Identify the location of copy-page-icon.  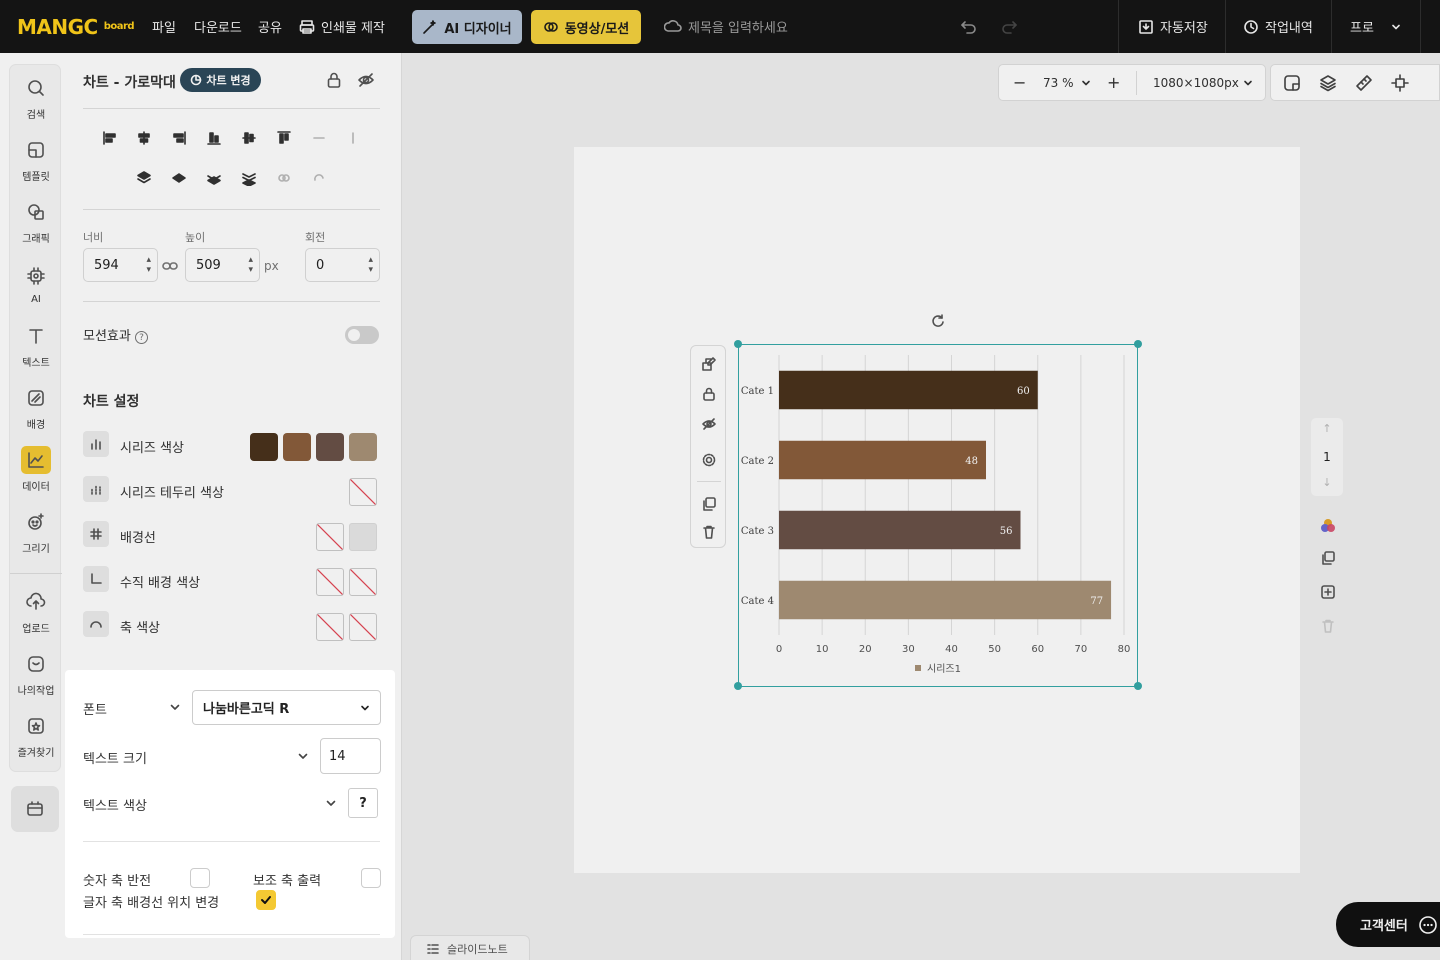
(1328, 558).